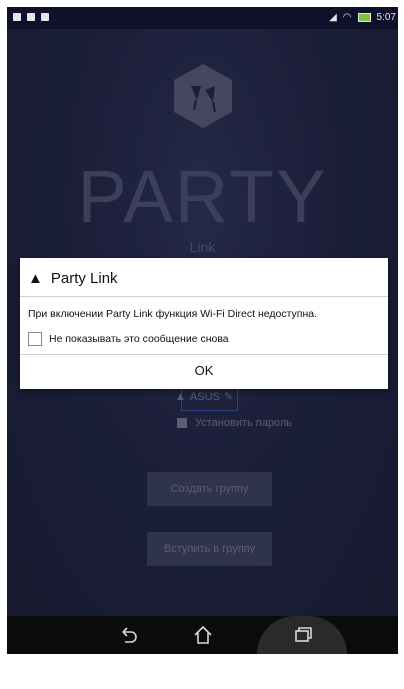 The height and width of the screenshot is (689, 404). Describe the element at coordinates (333, 17) in the screenshot. I see `signal-icon: ◢` at that location.